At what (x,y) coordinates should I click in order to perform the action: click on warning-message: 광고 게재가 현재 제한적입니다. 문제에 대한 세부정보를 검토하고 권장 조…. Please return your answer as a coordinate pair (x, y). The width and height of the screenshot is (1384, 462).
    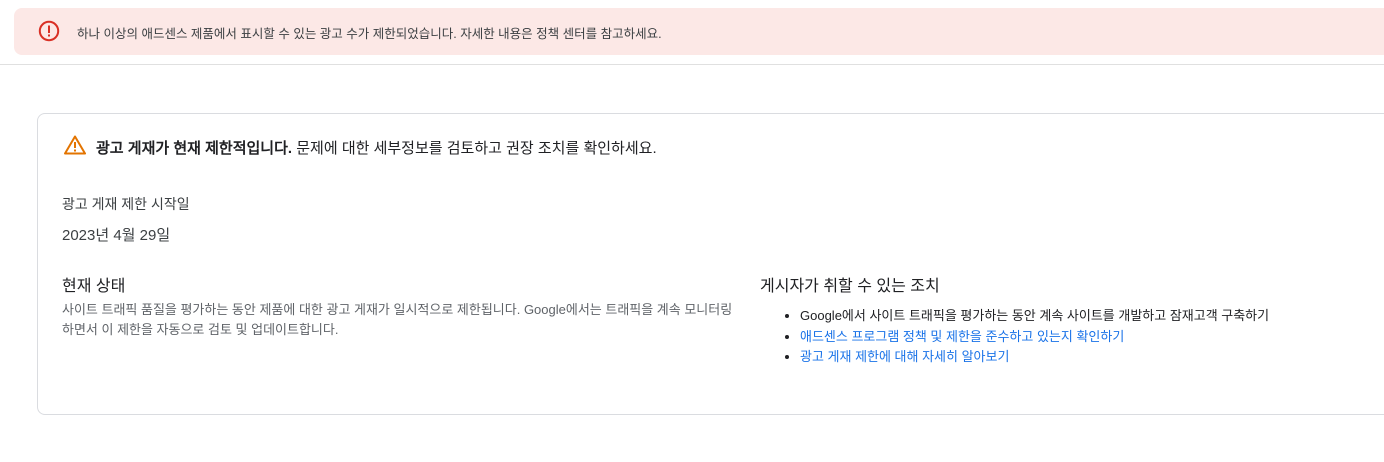
    Looking at the image, I should click on (376, 147).